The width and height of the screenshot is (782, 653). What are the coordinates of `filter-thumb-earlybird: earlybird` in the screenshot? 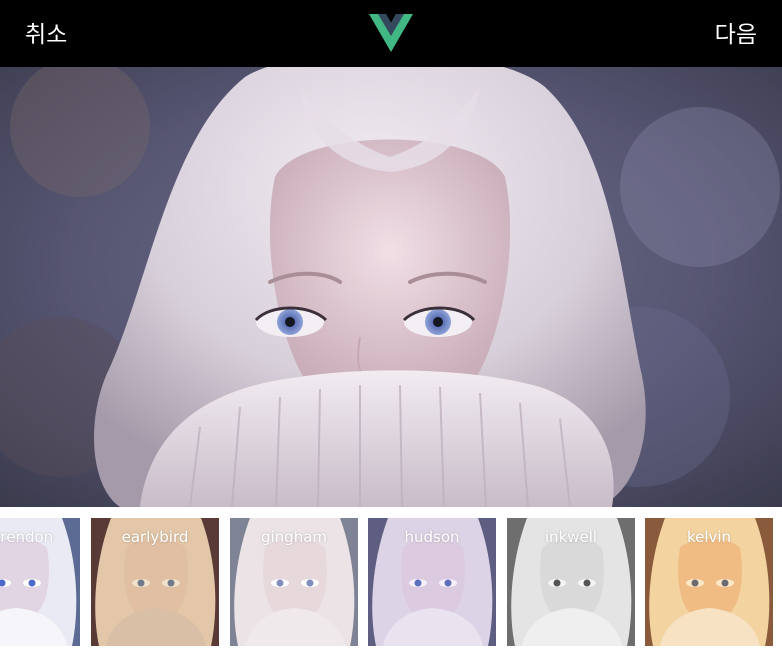 It's located at (155, 582).